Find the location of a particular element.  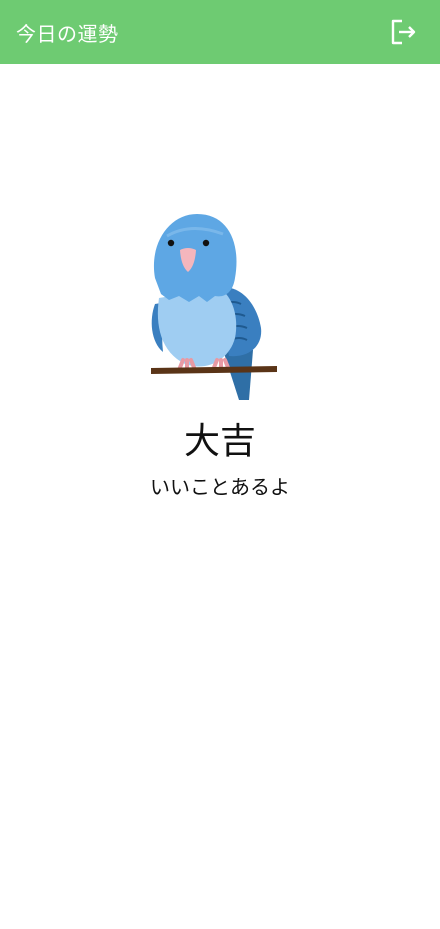

app-title: 今日の運勢 is located at coordinates (67, 33).